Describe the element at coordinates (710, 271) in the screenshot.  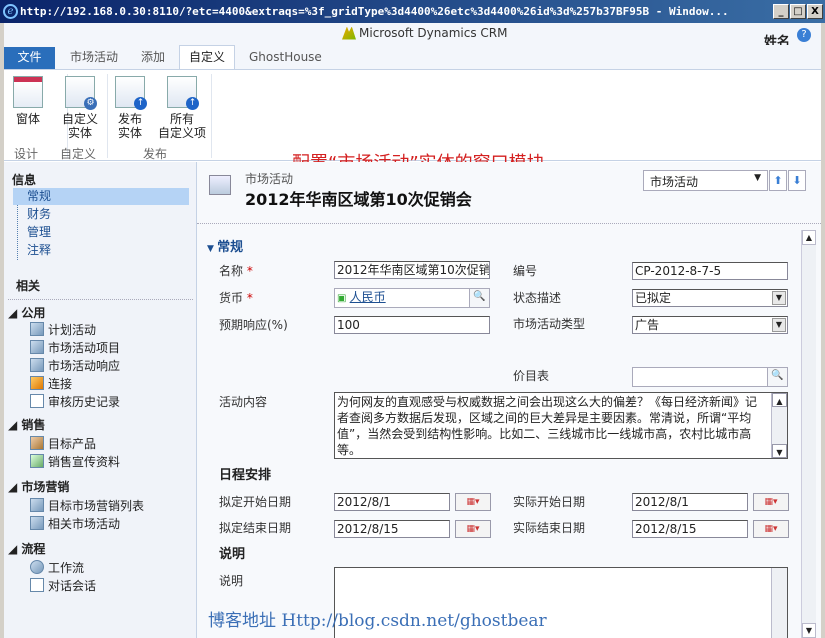
I see `code-input: CP-2012-8-7-5` at that location.